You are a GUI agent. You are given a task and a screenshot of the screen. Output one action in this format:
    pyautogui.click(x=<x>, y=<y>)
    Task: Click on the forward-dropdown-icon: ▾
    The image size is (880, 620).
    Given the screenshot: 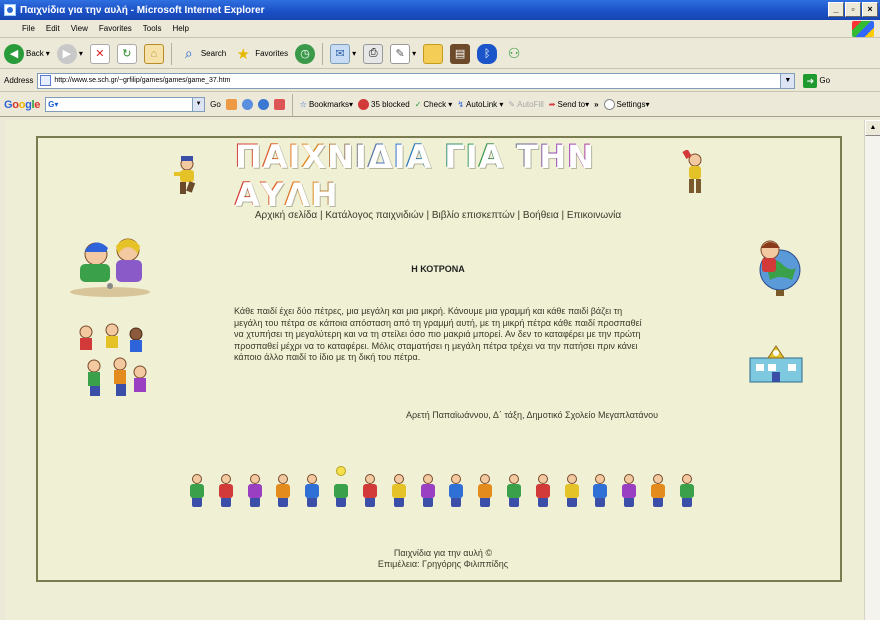 What is the action you would take?
    pyautogui.click(x=80, y=53)
    